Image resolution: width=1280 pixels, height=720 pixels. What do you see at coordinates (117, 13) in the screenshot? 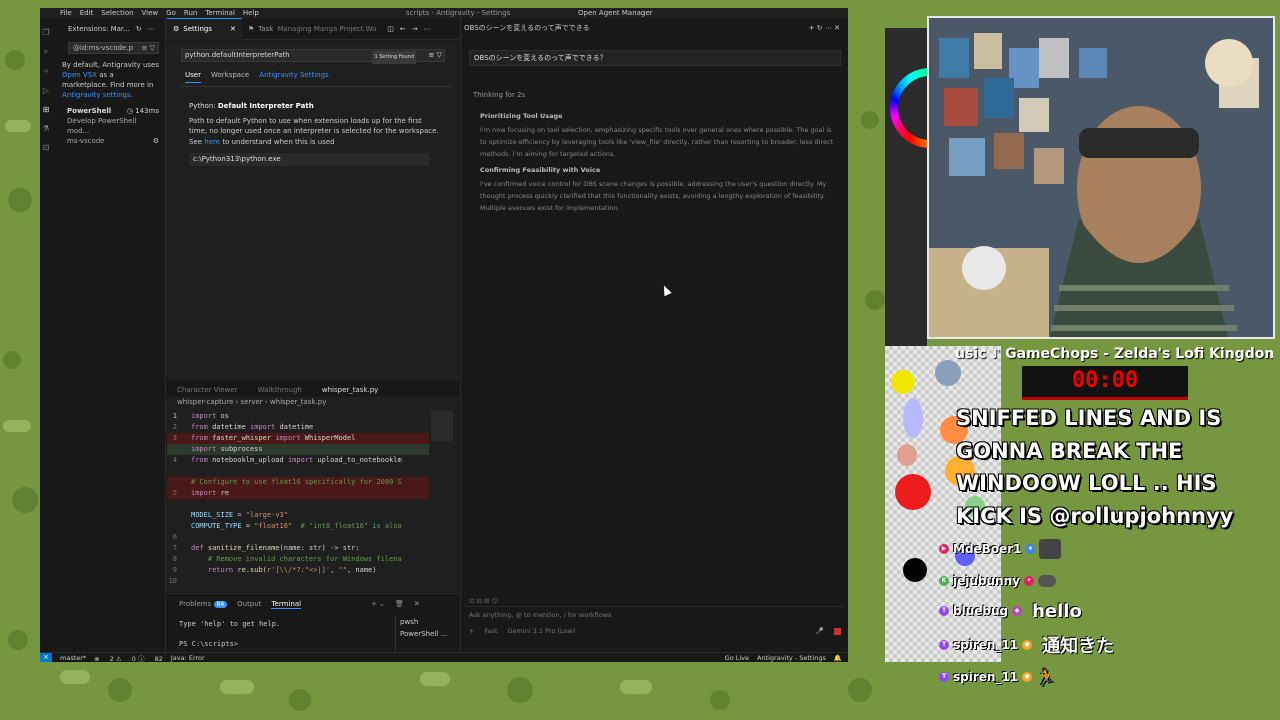
I see `menu-selection: Selection` at bounding box center [117, 13].